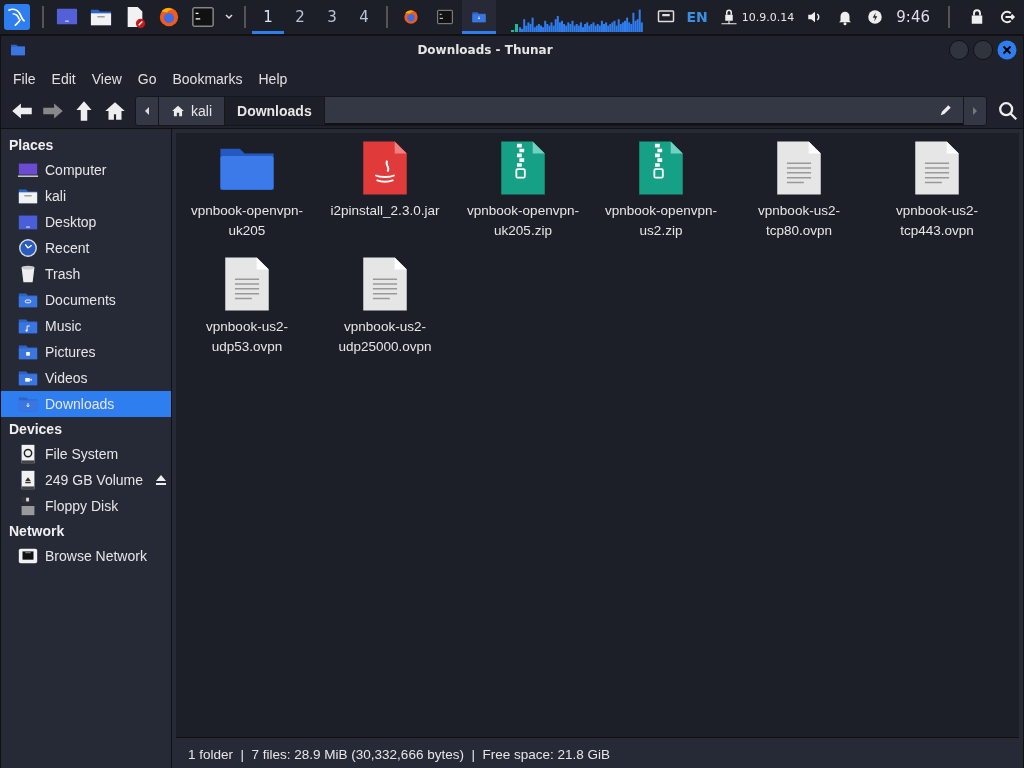 The width and height of the screenshot is (1024, 768). Describe the element at coordinates (661, 221) in the screenshot. I see `file-name: vpnbook-openvpn-us2.zip` at that location.